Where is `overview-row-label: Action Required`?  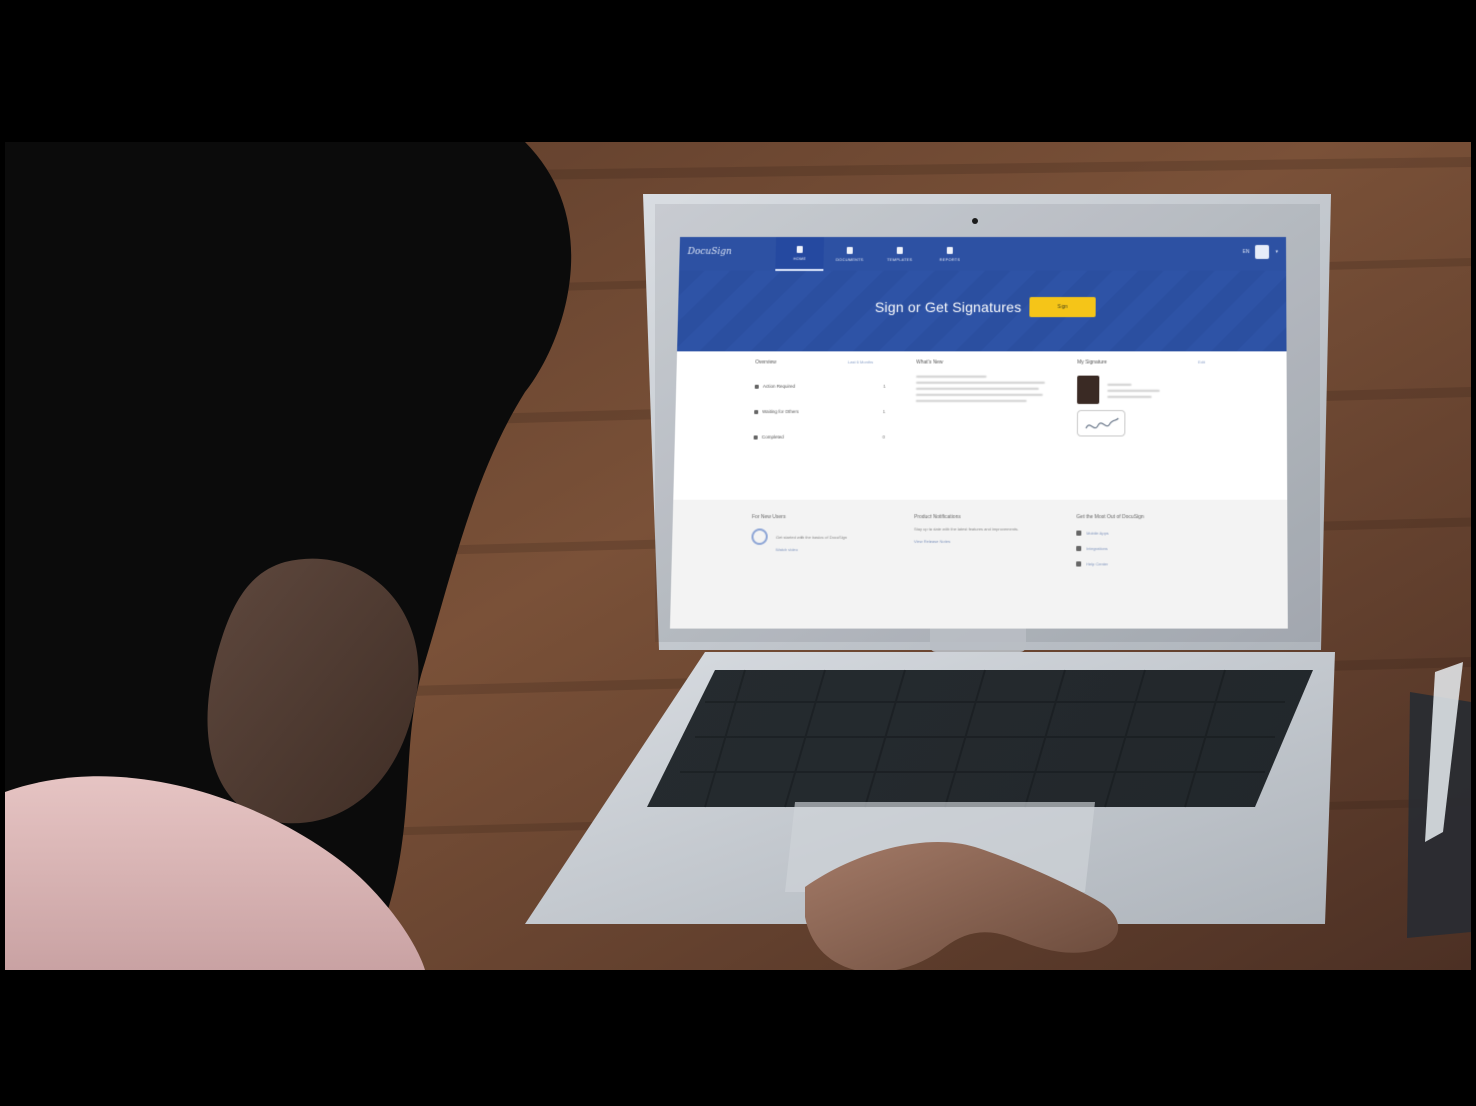
overview-row-label: Action Required is located at coordinates (779, 386).